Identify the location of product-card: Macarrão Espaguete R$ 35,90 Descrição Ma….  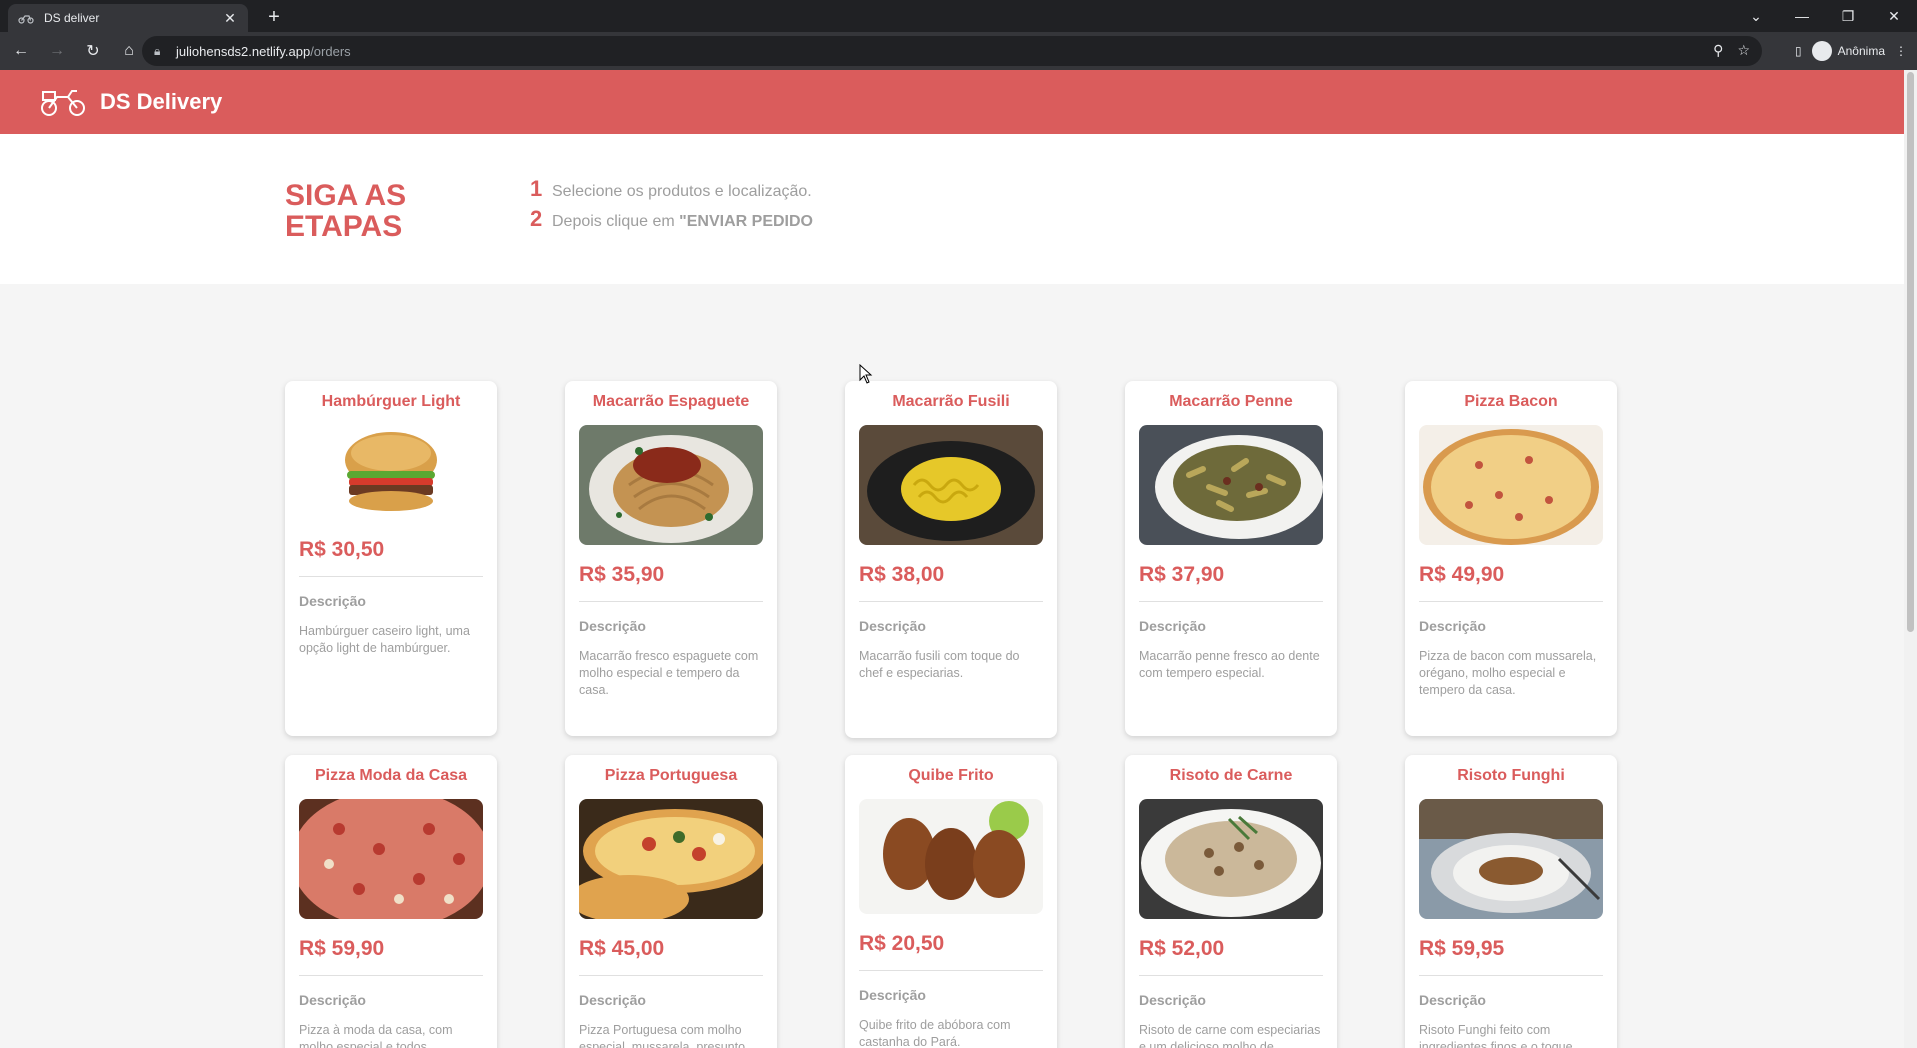
(671, 558).